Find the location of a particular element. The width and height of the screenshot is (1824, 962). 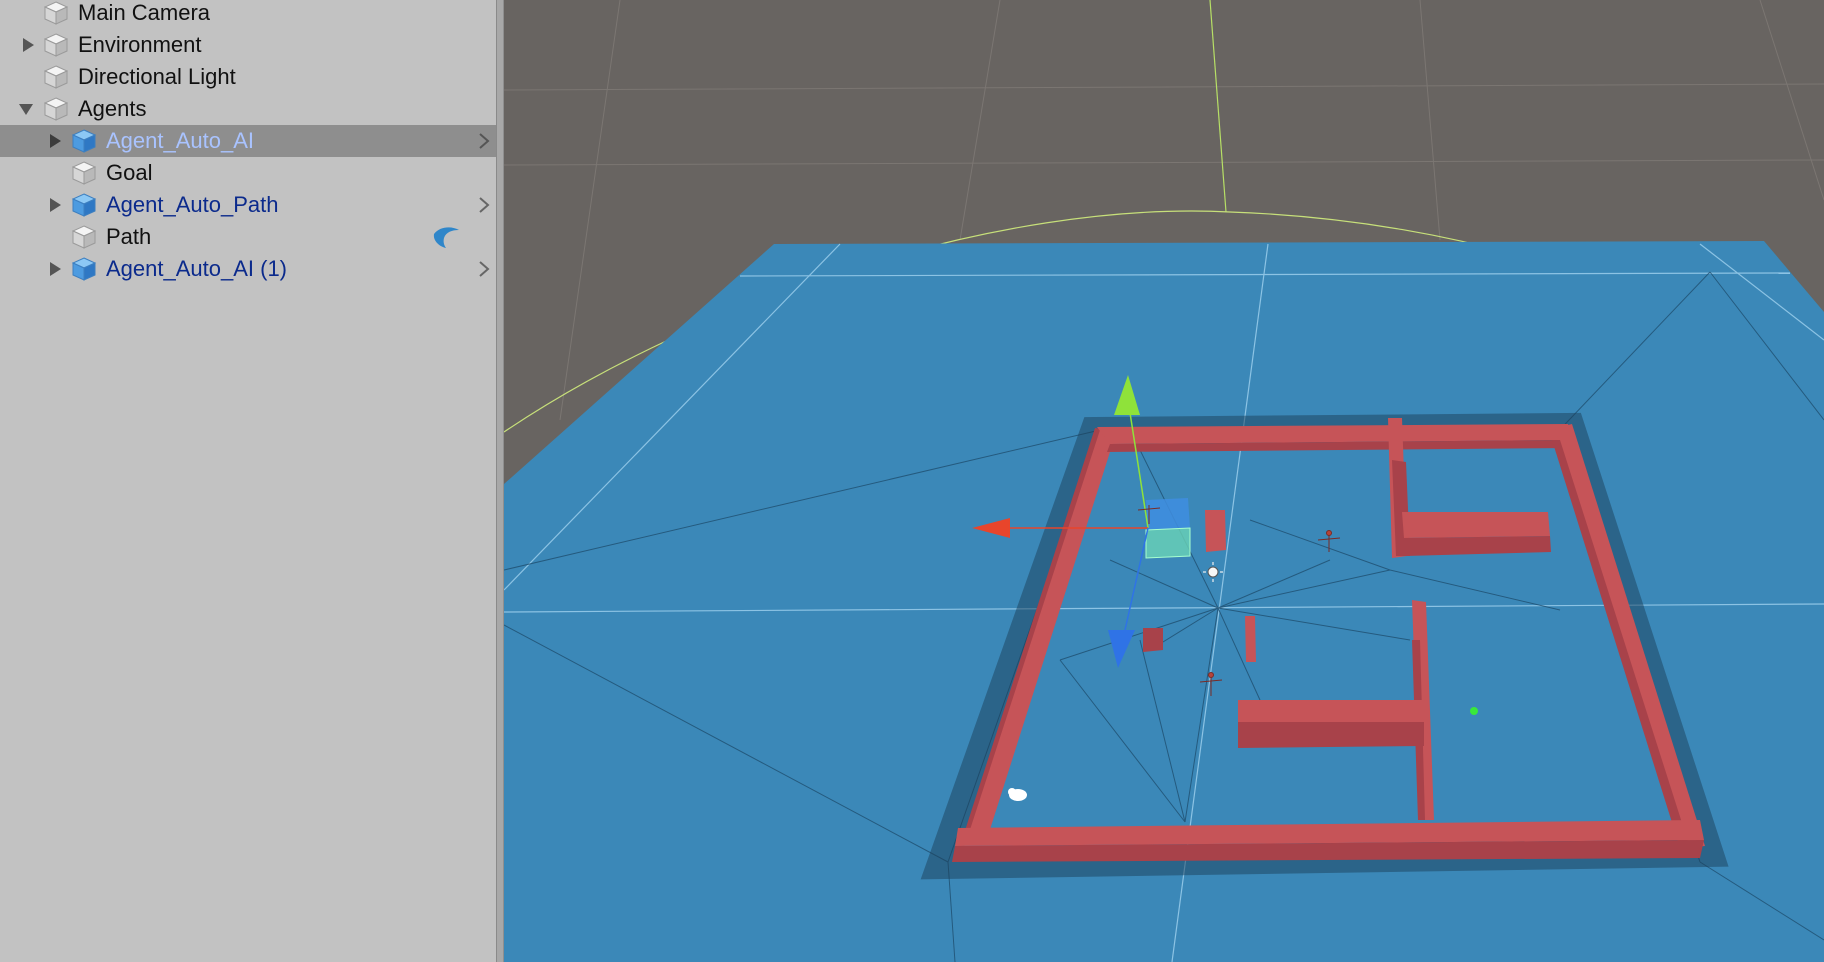

hierarchy-item-label: Path is located at coordinates (129, 236).